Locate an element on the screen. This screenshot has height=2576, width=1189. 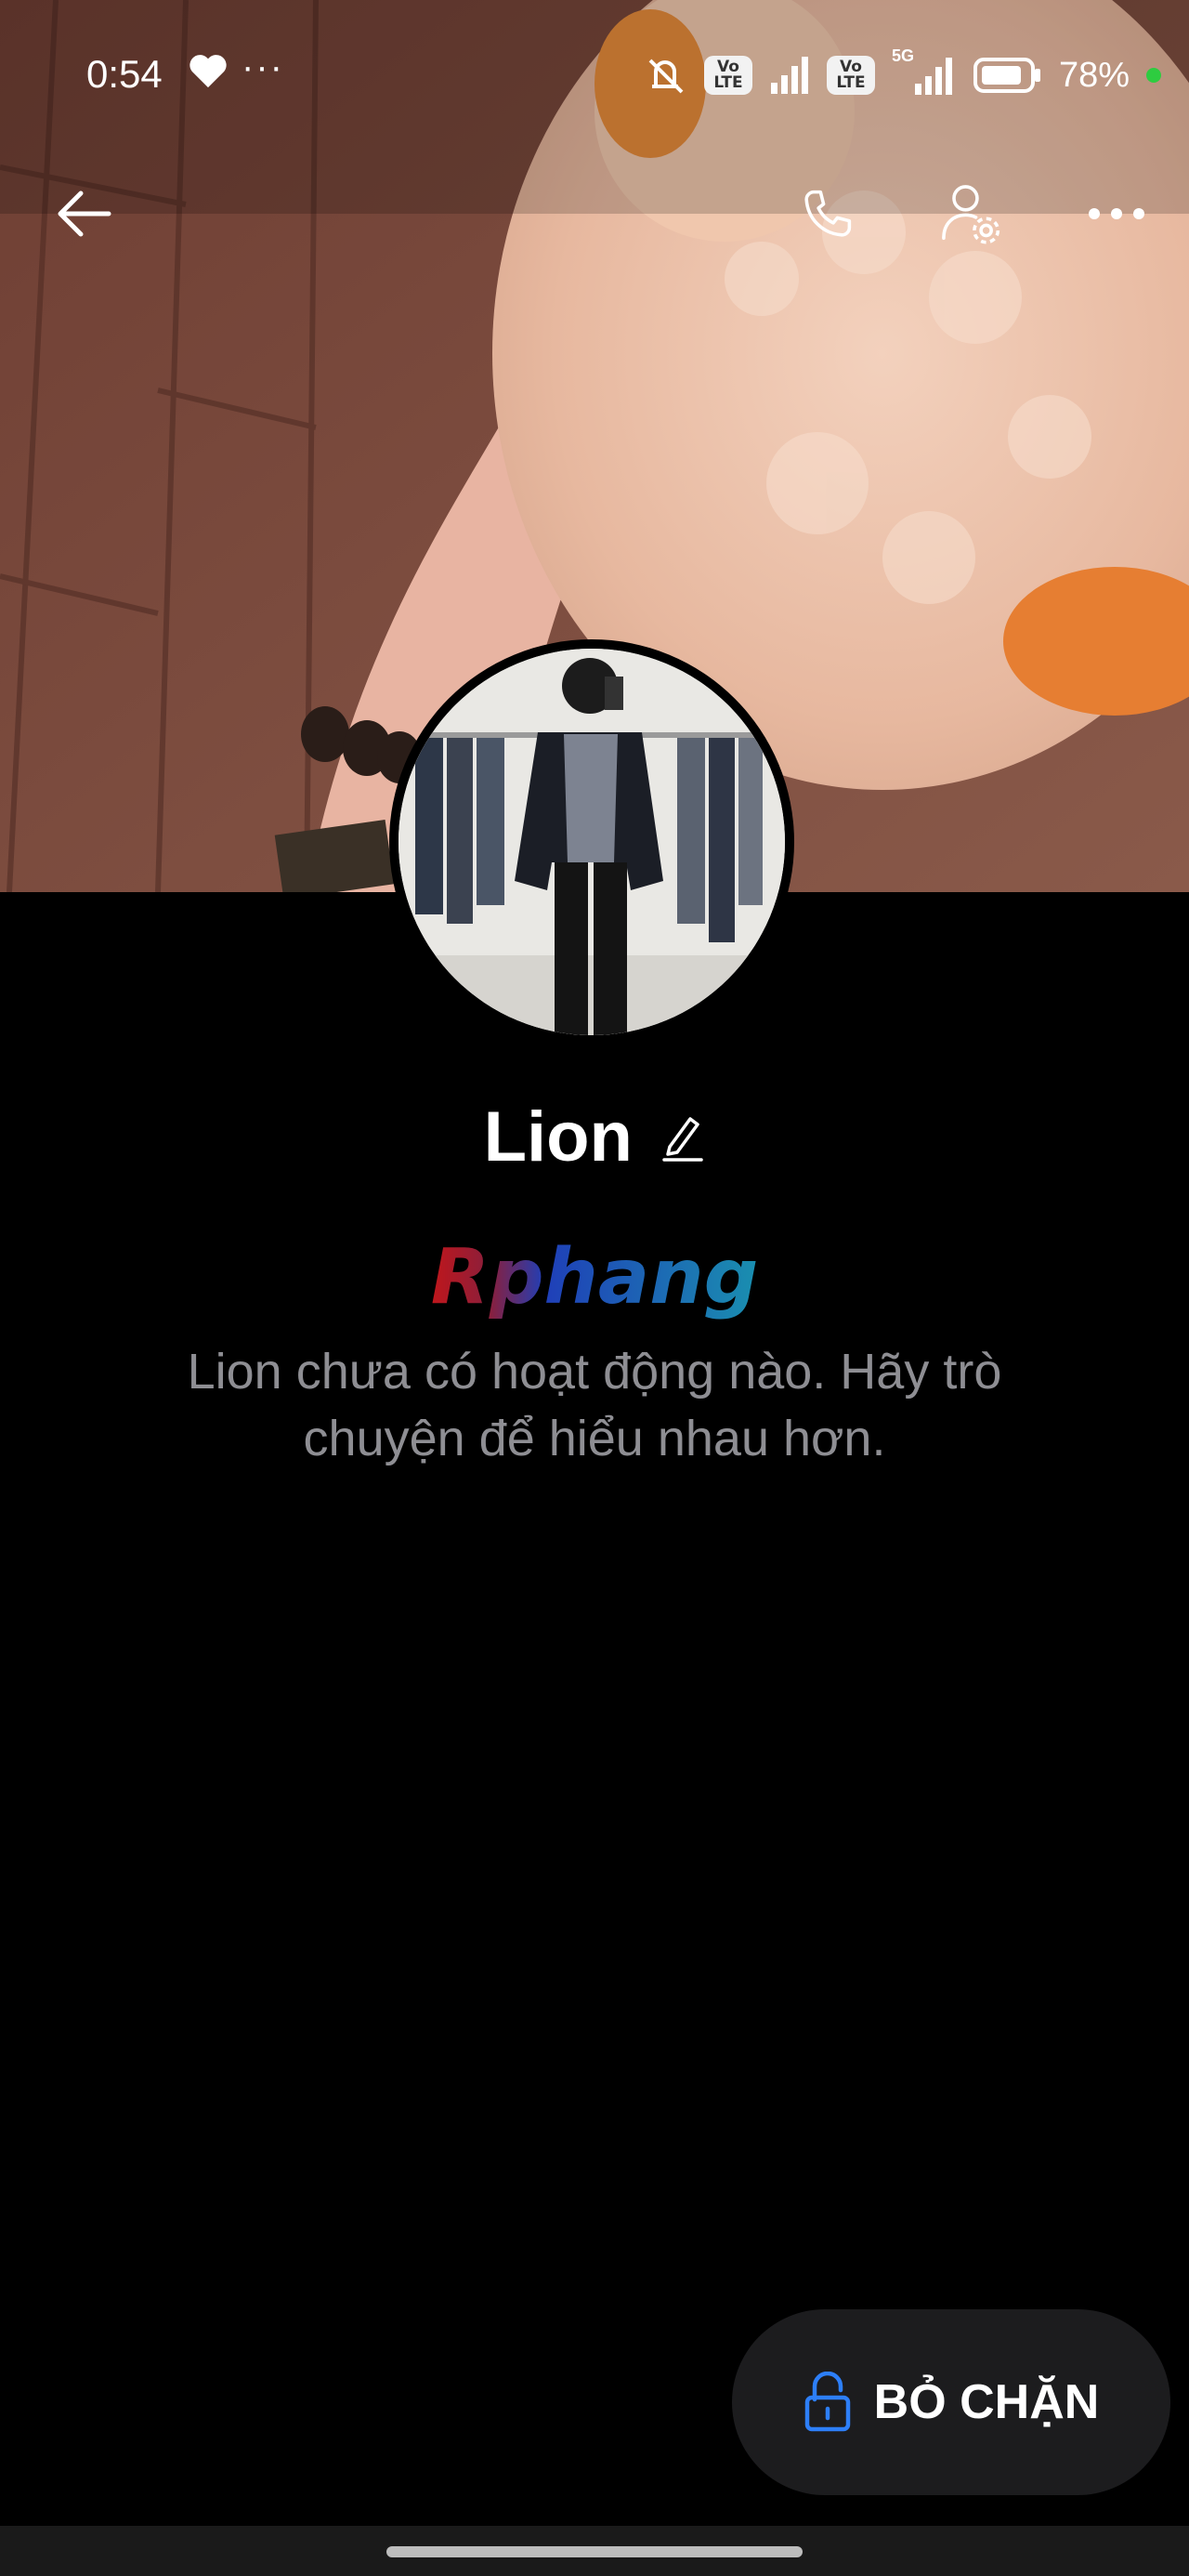
status-bar: 0:54 ··· Vo LTE Vo LTE 5G 78% is located at coordinates (594, 77).